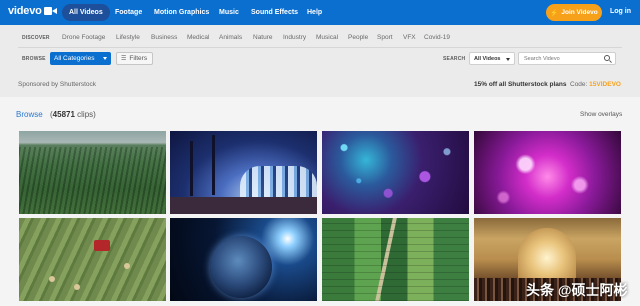 The width and height of the screenshot is (640, 306). I want to click on category-drone-footage: Drone Footage, so click(83, 37).